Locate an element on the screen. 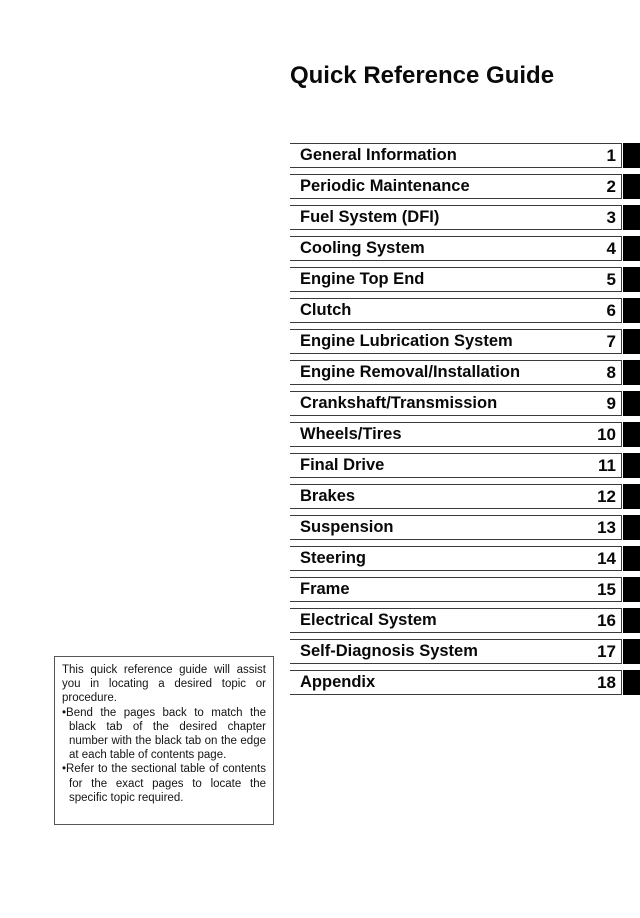 Image resolution: width=640 pixels, height=918 pixels. chapter-label: Suspension is located at coordinates (347, 527).